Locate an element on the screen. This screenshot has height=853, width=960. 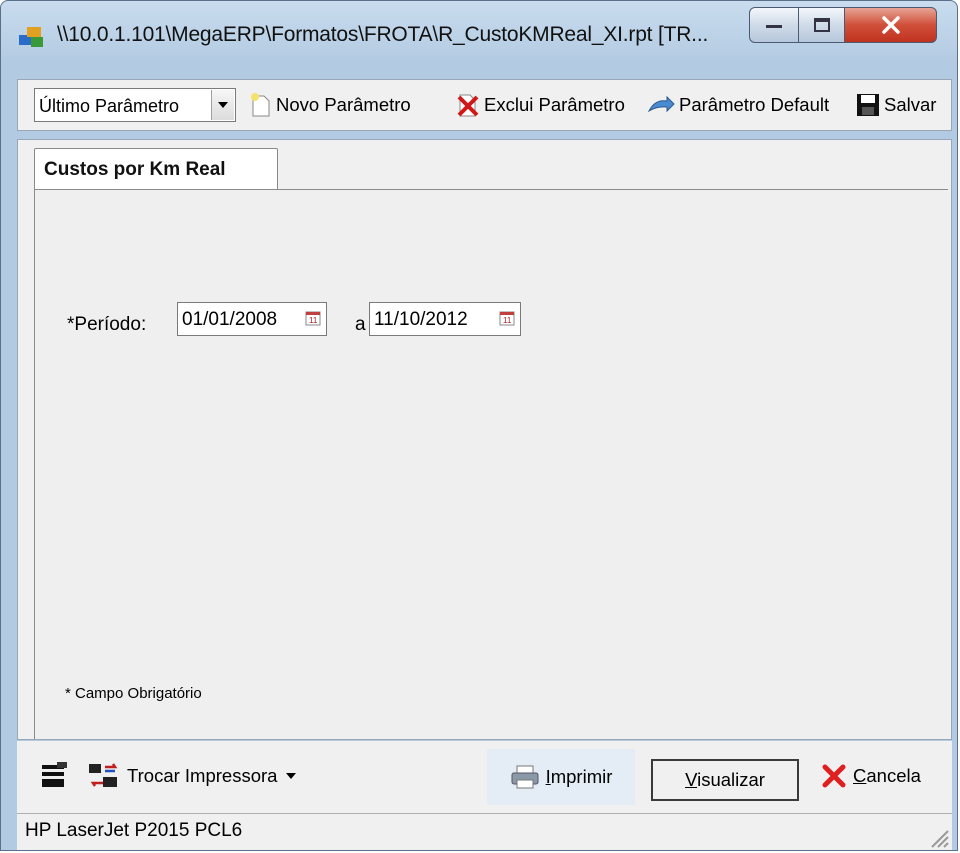
chevron-down-icon is located at coordinates (291, 776).